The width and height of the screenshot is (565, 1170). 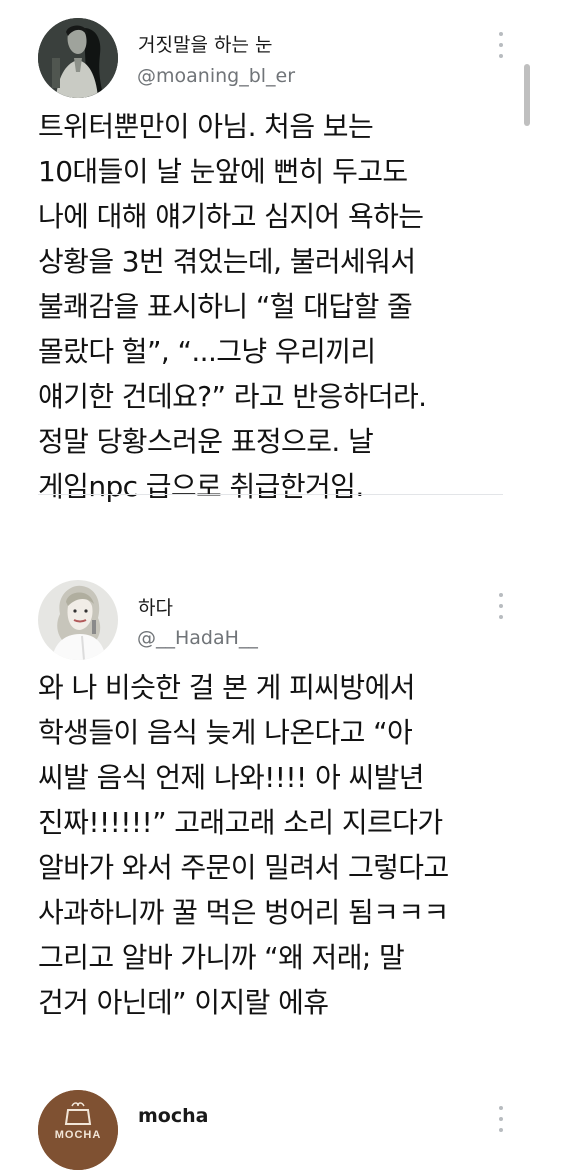 What do you see at coordinates (225, 306) in the screenshot?
I see `text-line: 불쾌감을 표시하니 “헐 대답할 줄` at bounding box center [225, 306].